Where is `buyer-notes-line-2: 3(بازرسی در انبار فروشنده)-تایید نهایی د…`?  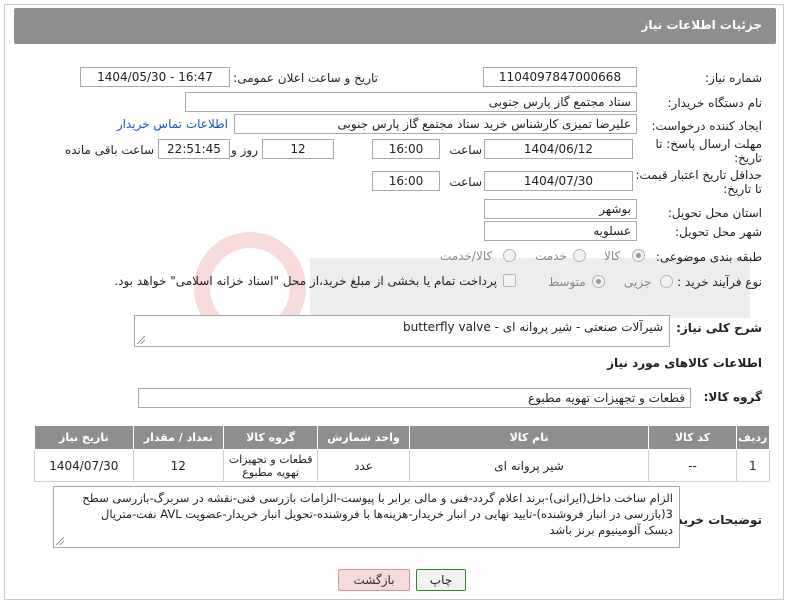 buyer-notes-line-2: 3(بازرسی در انبار فروشنده)-تایید نهایی د… is located at coordinates (387, 514).